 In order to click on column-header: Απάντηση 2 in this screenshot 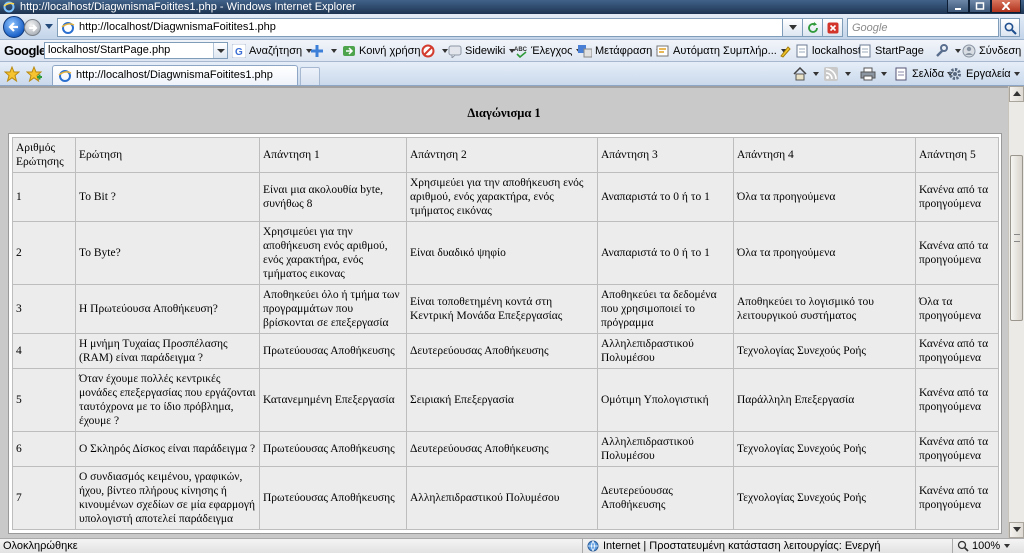, I will do `click(502, 155)`.